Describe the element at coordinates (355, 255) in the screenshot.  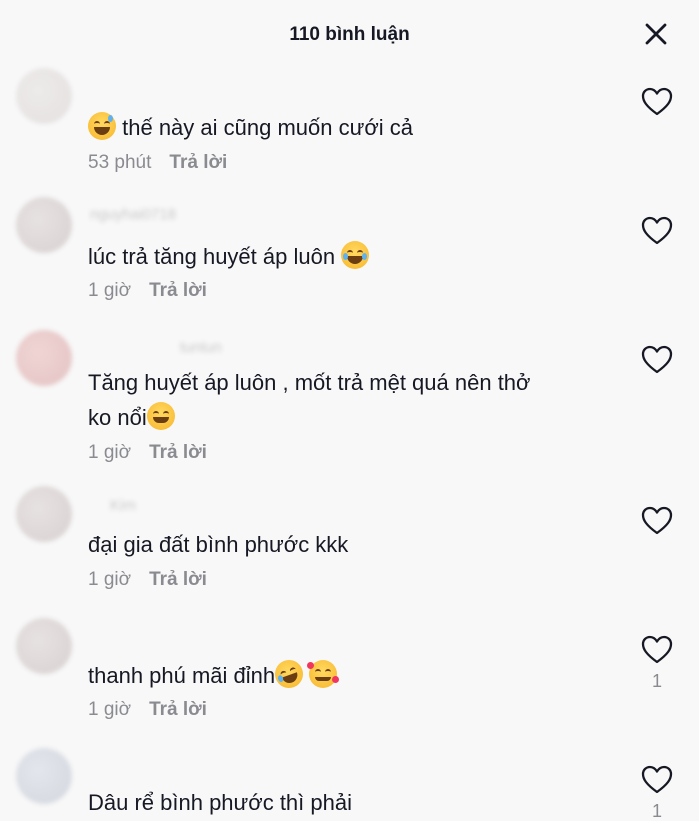
I see `tears-of-joy-emoji` at that location.